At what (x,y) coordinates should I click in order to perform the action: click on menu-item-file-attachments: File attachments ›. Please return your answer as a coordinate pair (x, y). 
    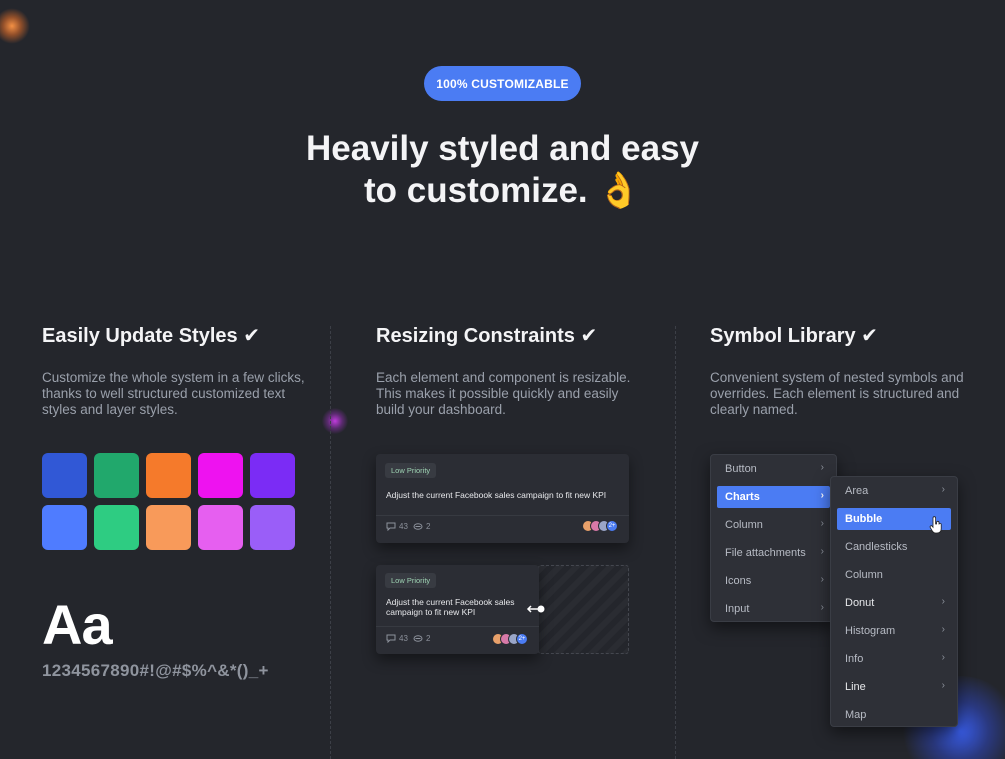
    Looking at the image, I should click on (773, 553).